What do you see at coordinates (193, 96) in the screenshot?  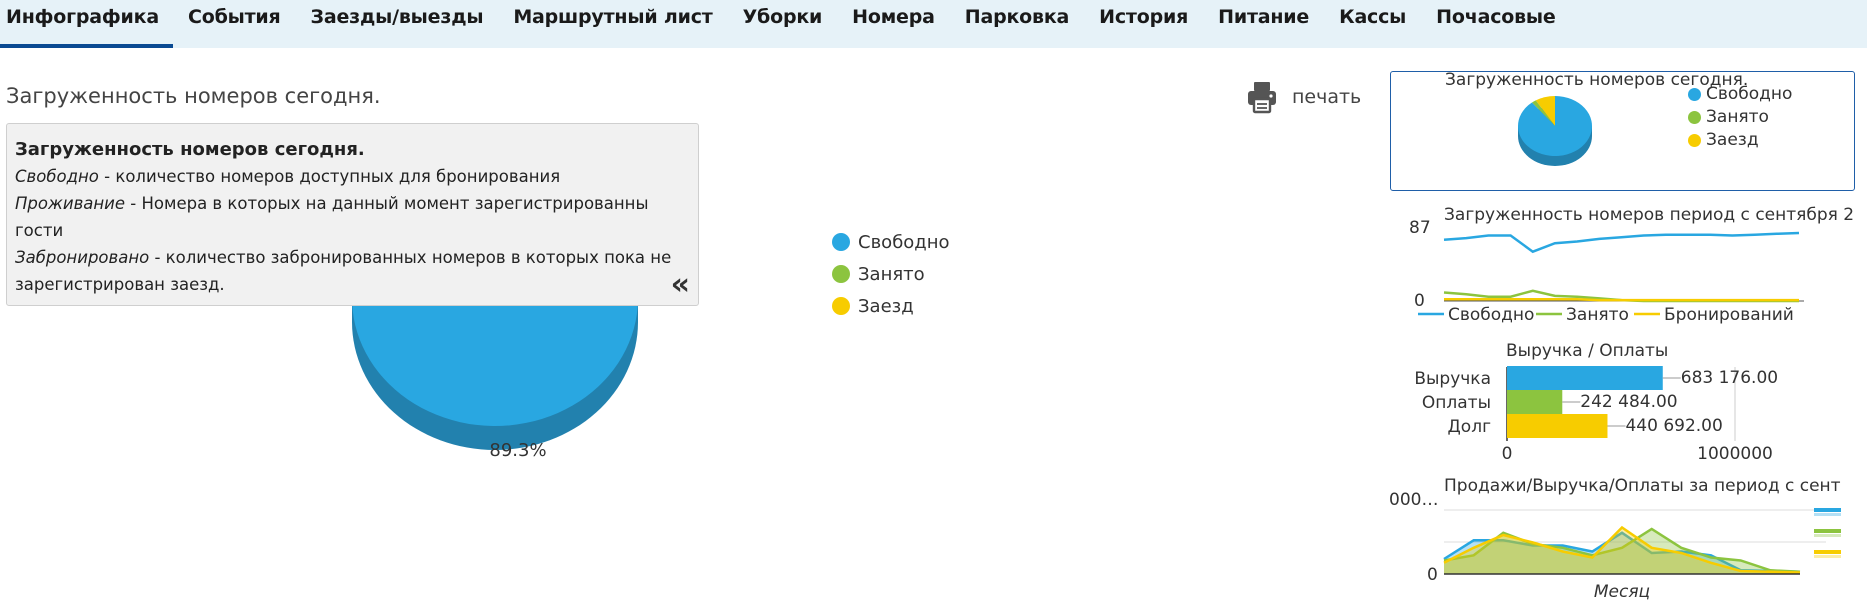 I see `page-title: Загруженность номеров сегодня.` at bounding box center [193, 96].